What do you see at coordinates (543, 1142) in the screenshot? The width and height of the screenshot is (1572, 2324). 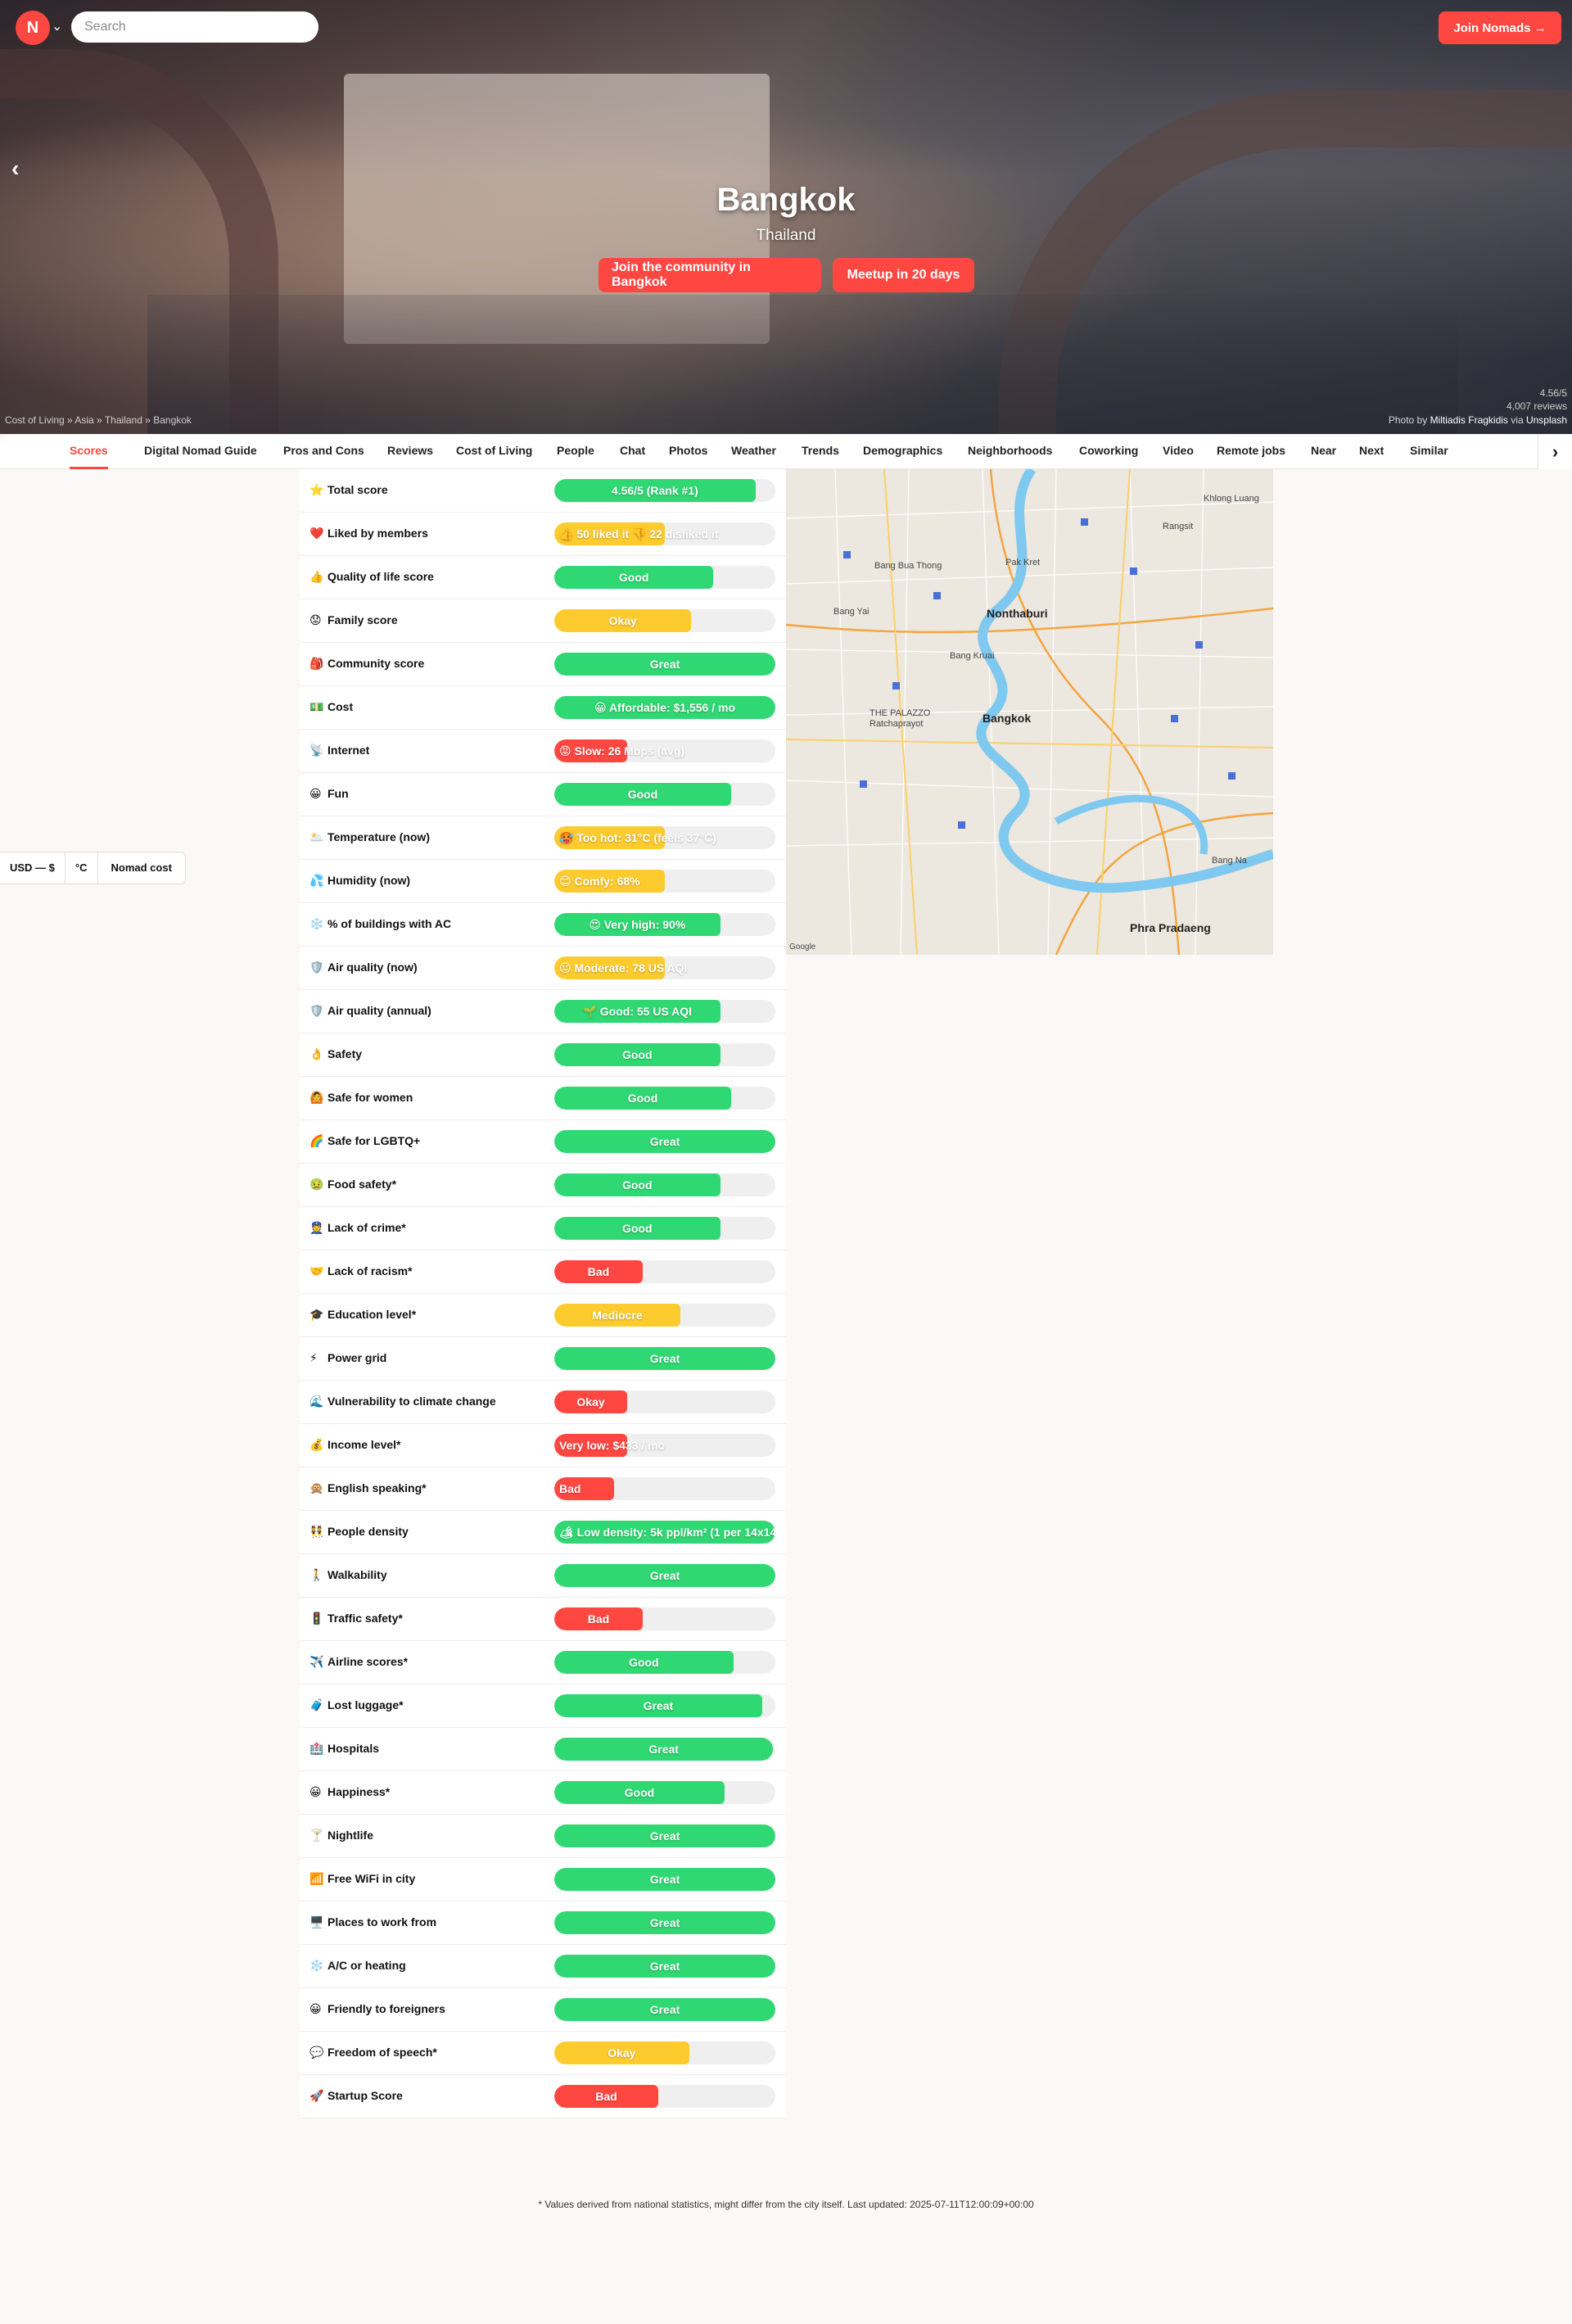 I see `score-row: 🌈 Safe for LGBTQ+ Great` at bounding box center [543, 1142].